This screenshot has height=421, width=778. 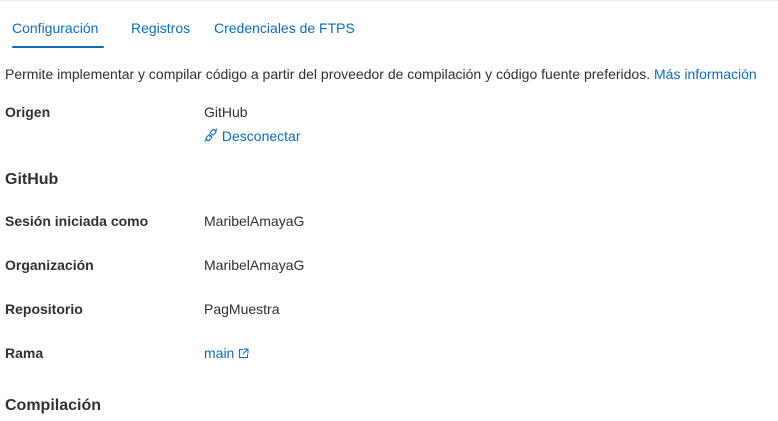 I want to click on open-external-icon, so click(x=243, y=354).